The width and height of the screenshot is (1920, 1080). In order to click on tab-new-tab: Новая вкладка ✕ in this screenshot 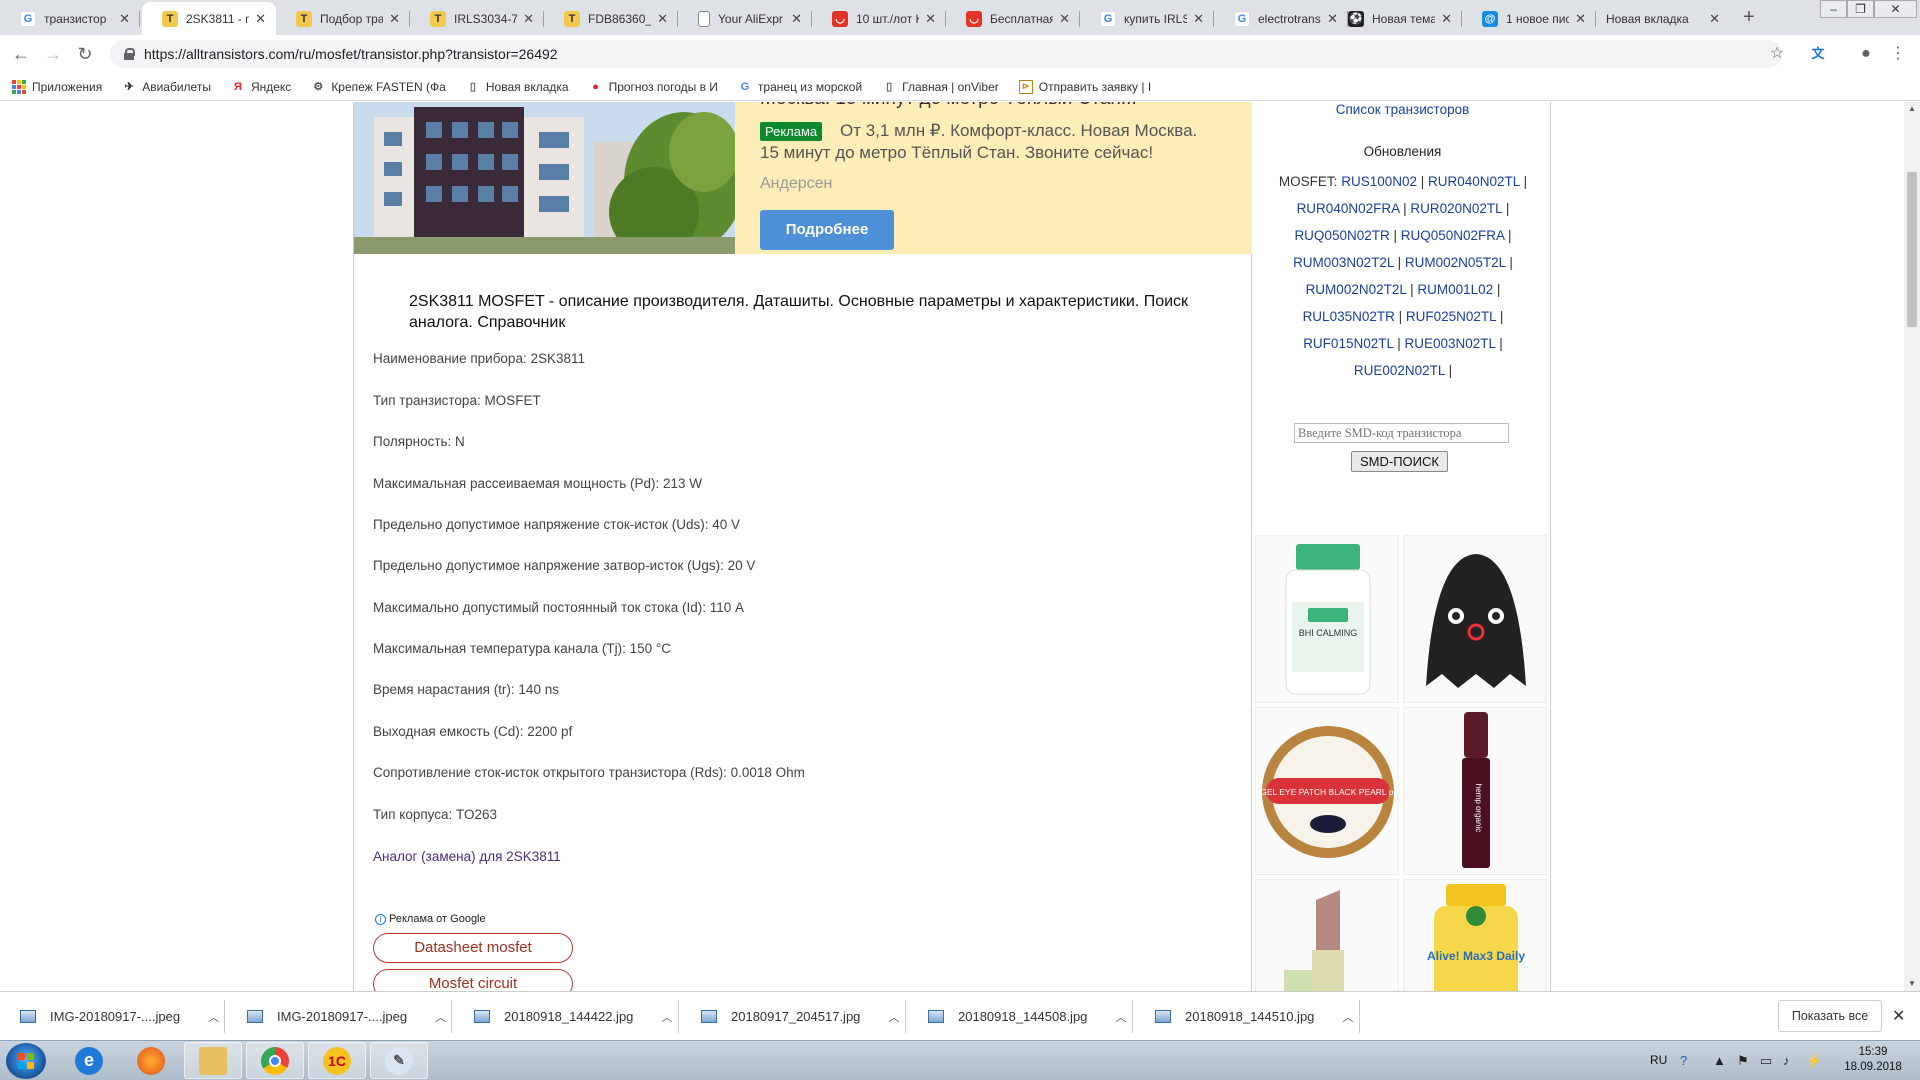, I will do `click(1663, 18)`.